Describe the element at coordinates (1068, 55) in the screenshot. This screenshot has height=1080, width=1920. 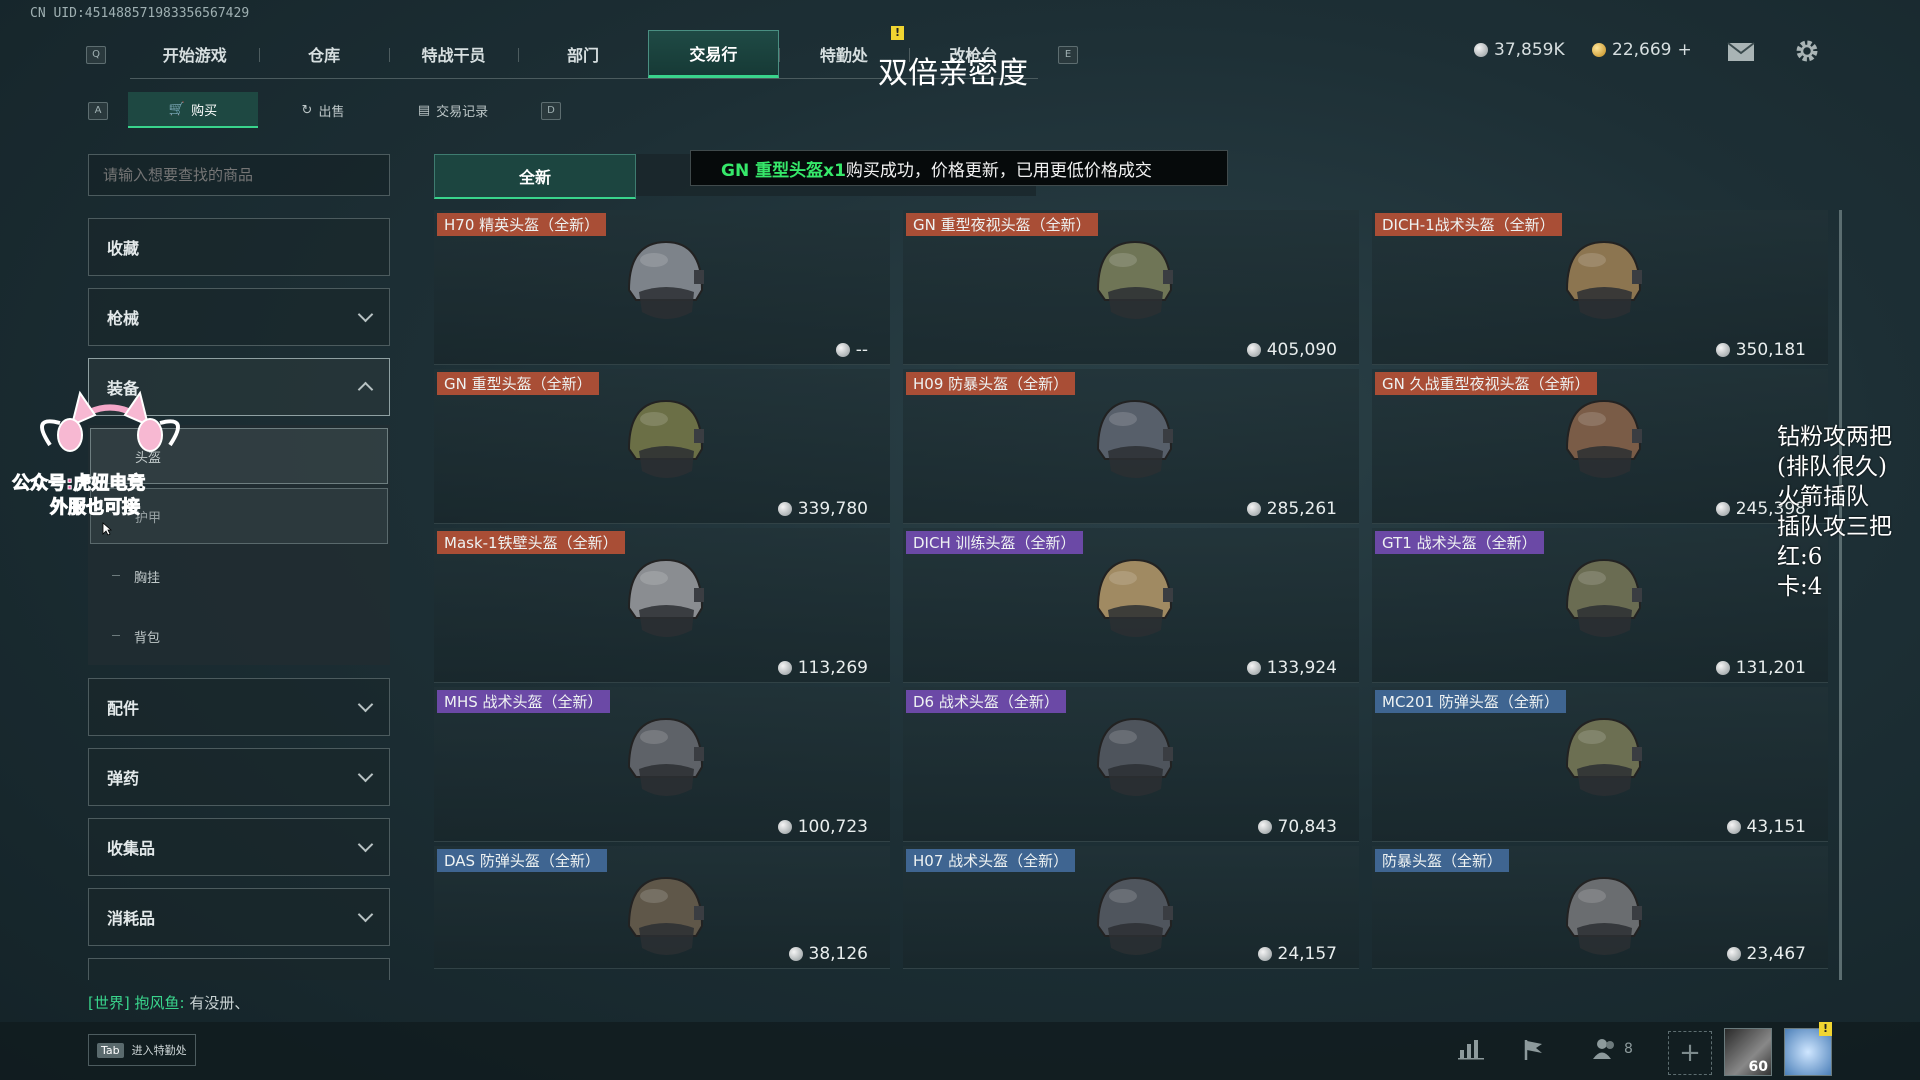
I see `nav-next-key: E` at that location.